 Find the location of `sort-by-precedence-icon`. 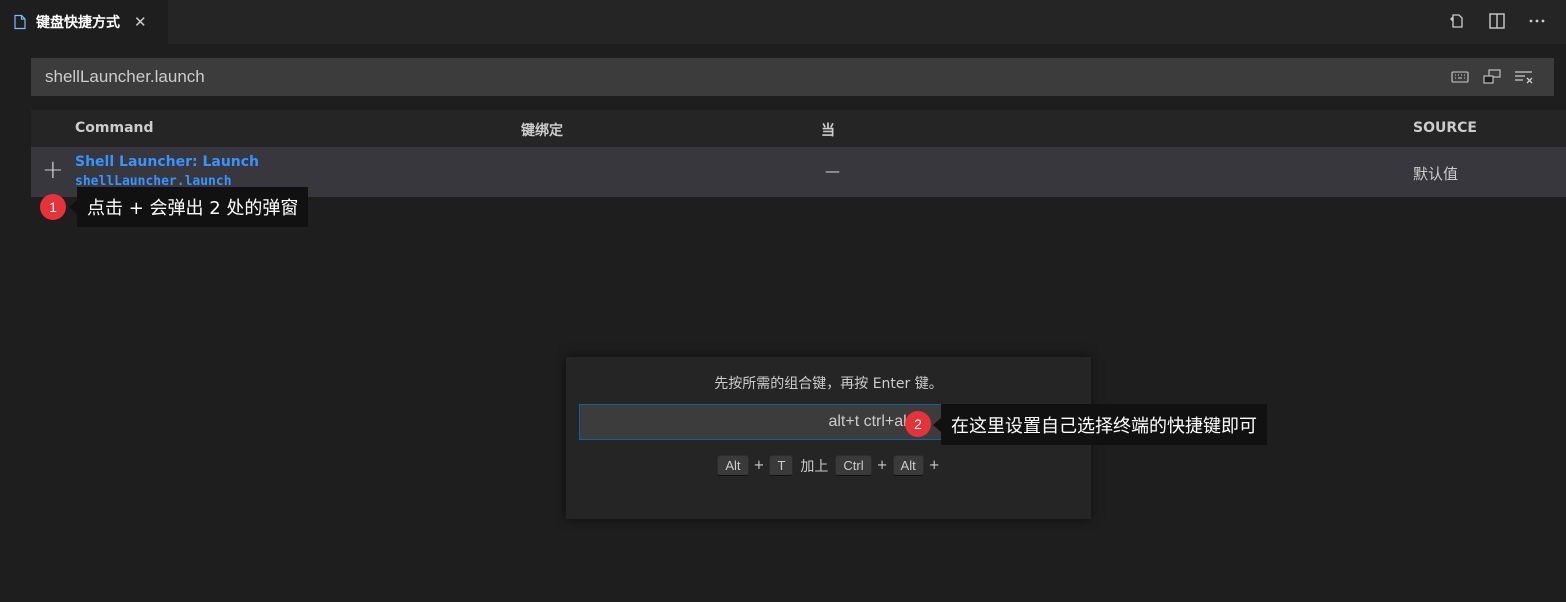

sort-by-precedence-icon is located at coordinates (1492, 77).